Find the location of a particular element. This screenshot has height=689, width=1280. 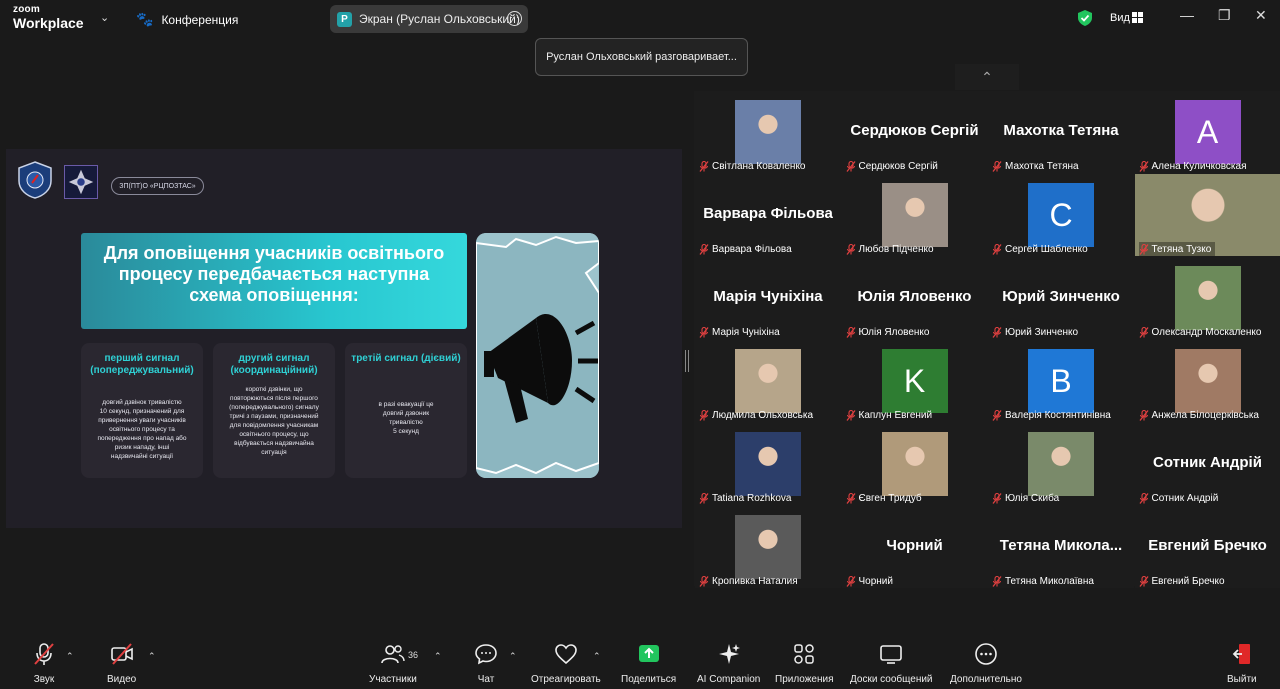

video-button: Видео is located at coordinates (121, 663).